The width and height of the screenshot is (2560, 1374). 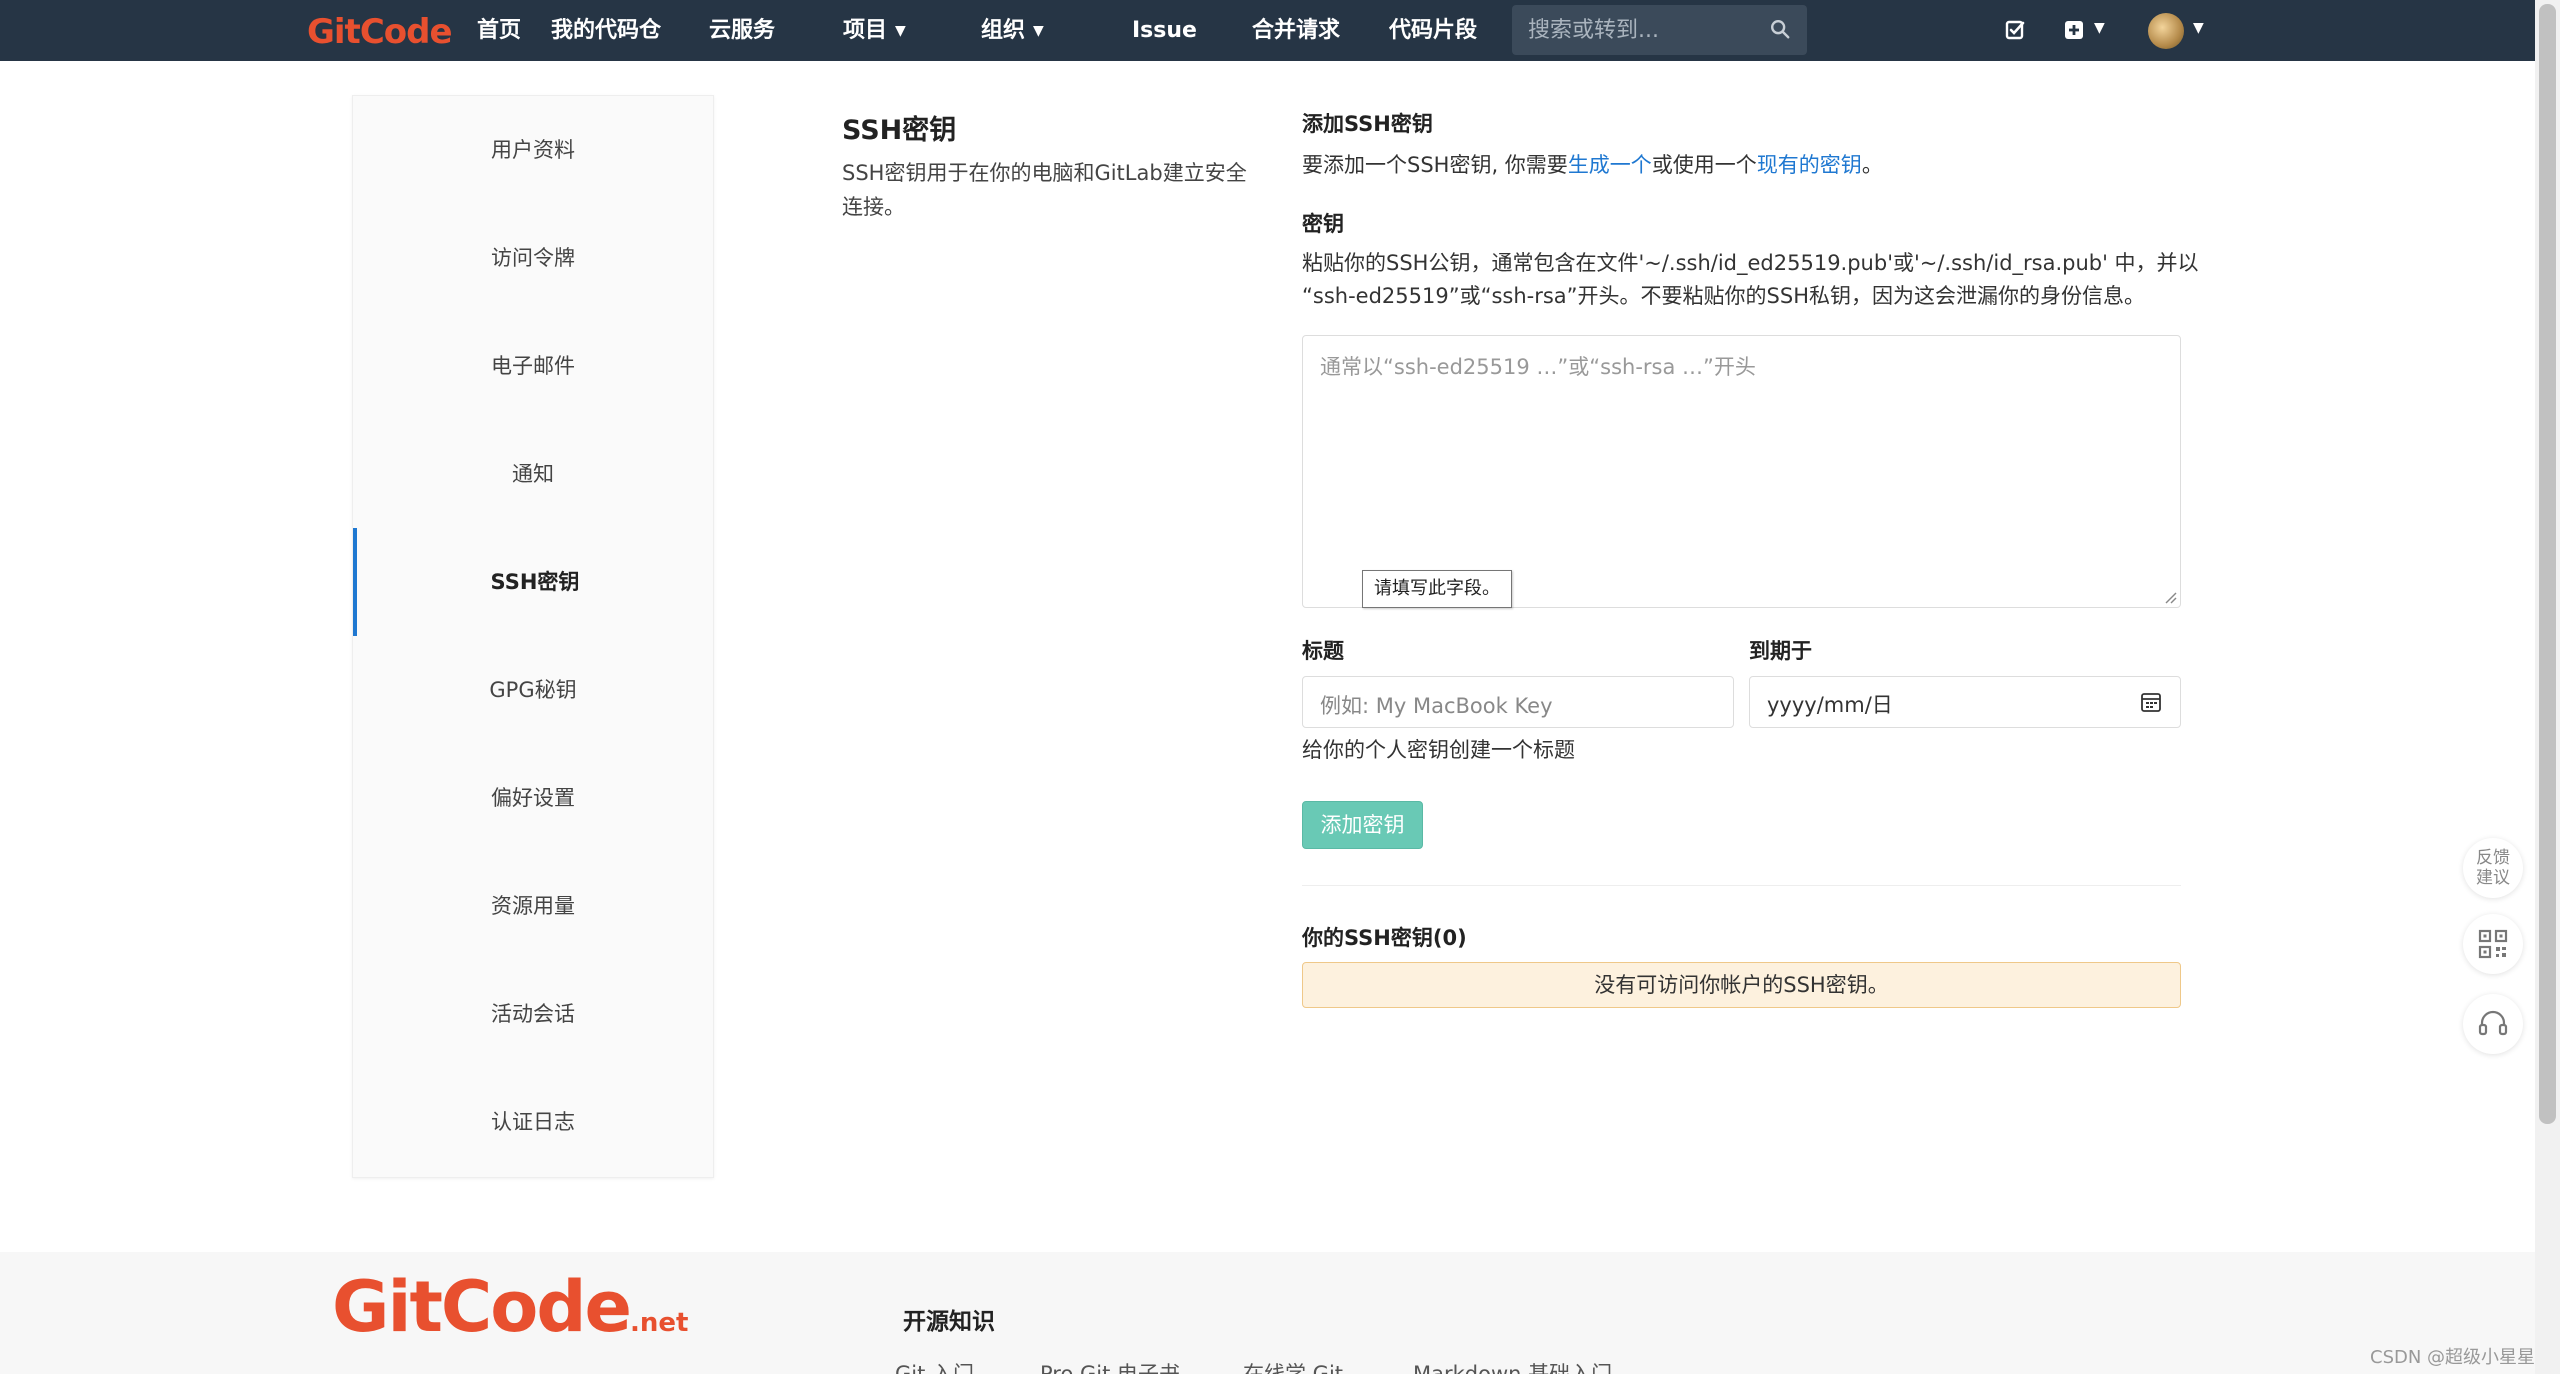 I want to click on search-icon, so click(x=1780, y=29).